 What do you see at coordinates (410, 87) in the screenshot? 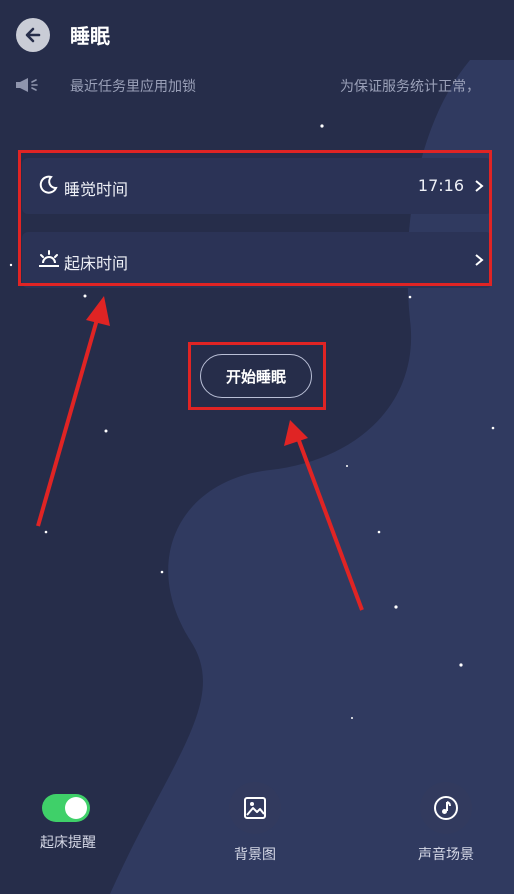
I see `notice-text-right: 为保证服务统计正常，` at bounding box center [410, 87].